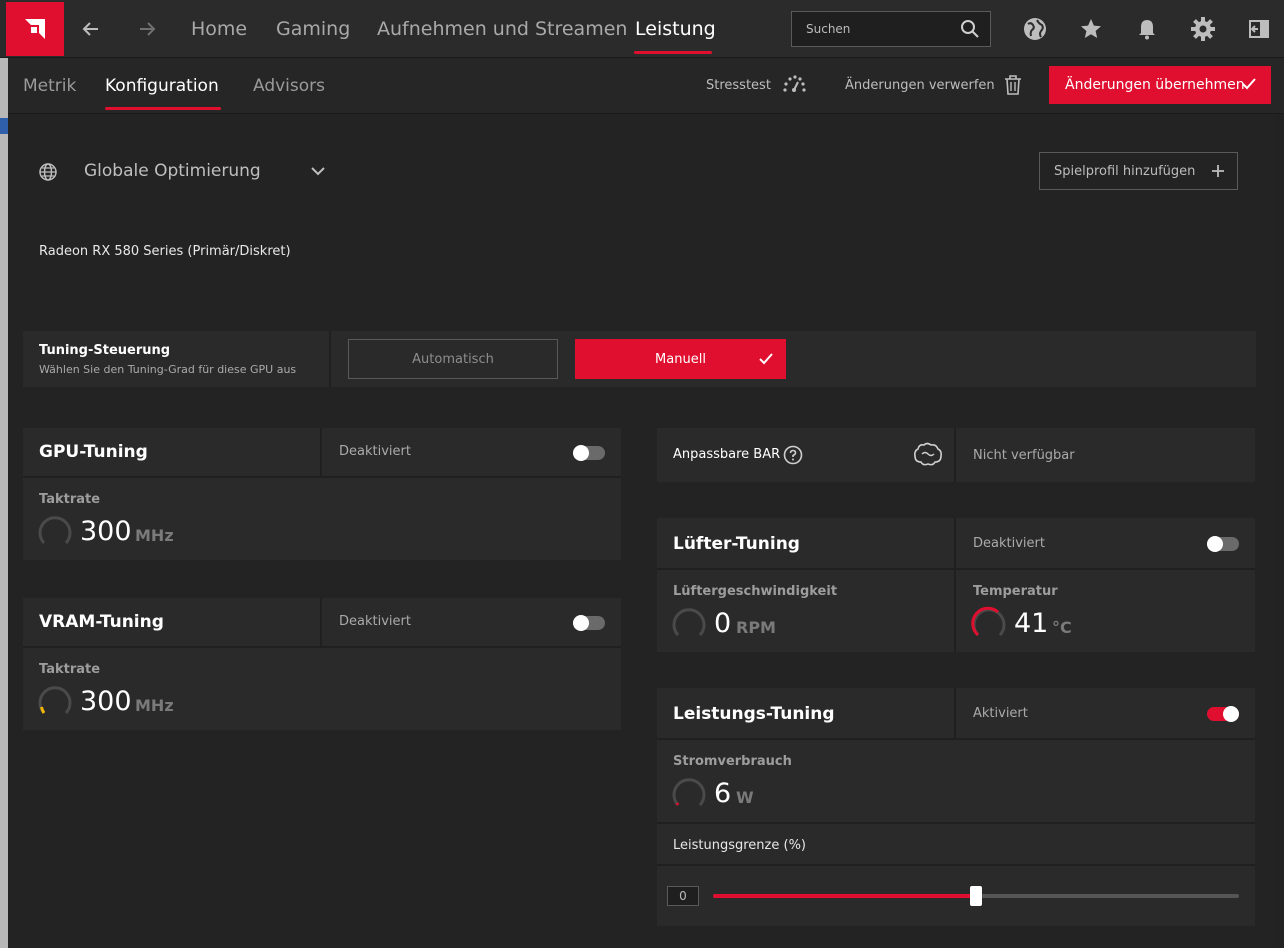  Describe the element at coordinates (4, 503) in the screenshot. I see `background-window-edge` at that location.